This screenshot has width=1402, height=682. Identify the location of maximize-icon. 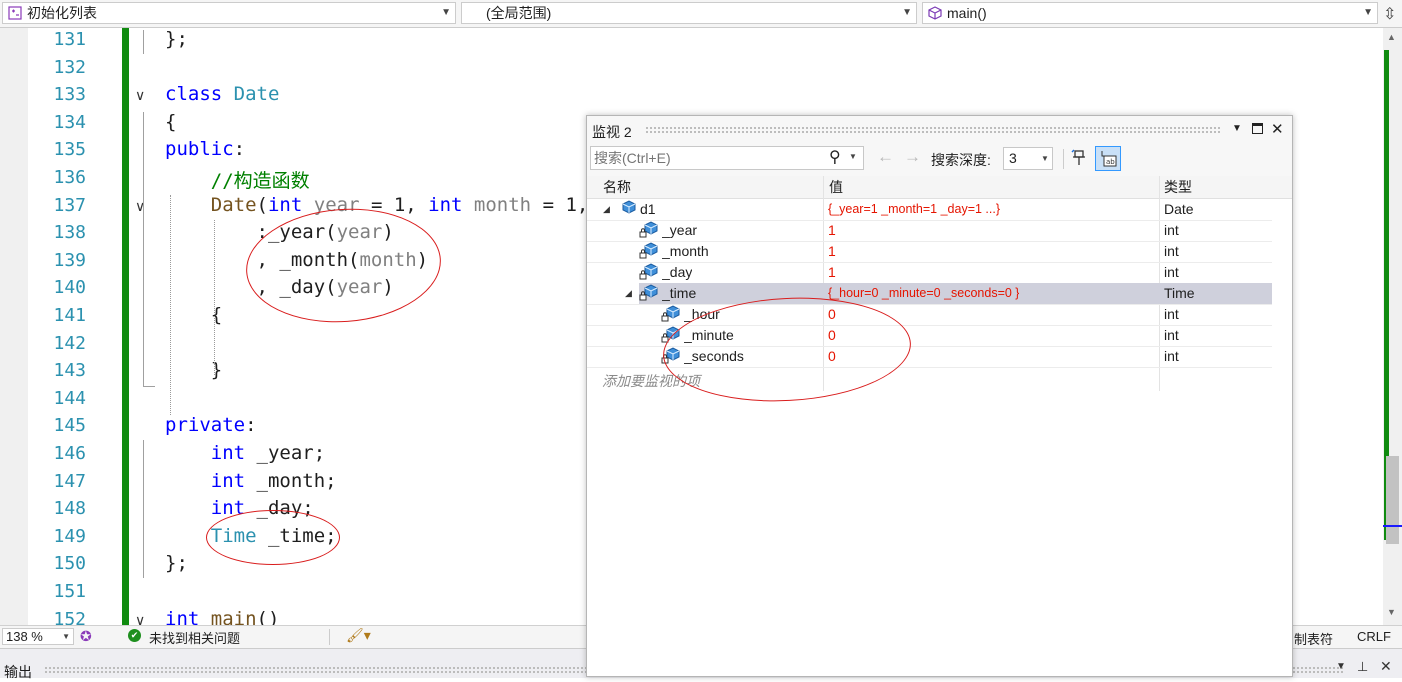
(1257, 128).